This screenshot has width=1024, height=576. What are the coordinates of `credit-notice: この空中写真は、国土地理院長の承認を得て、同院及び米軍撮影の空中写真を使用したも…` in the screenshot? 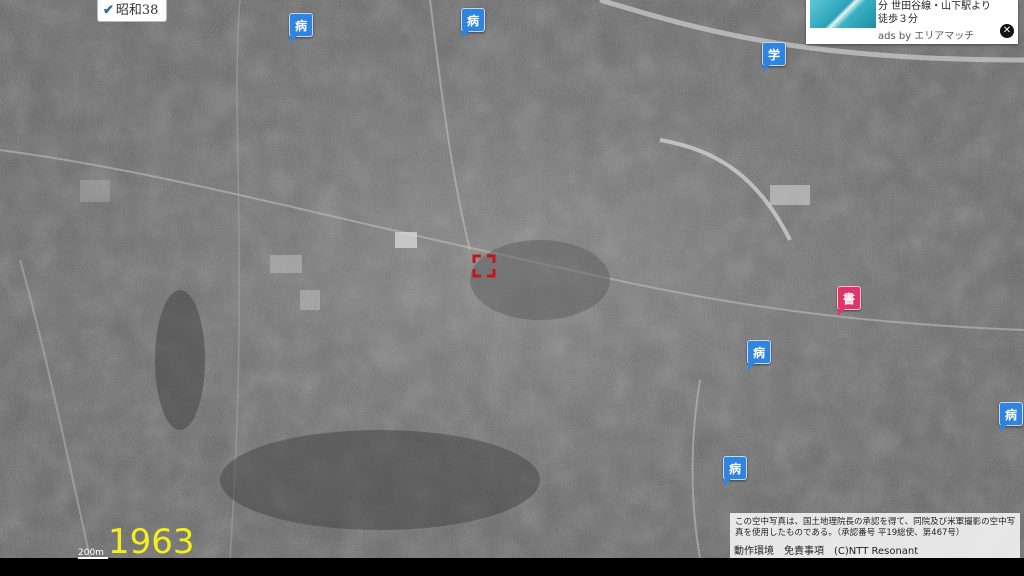 It's located at (875, 527).